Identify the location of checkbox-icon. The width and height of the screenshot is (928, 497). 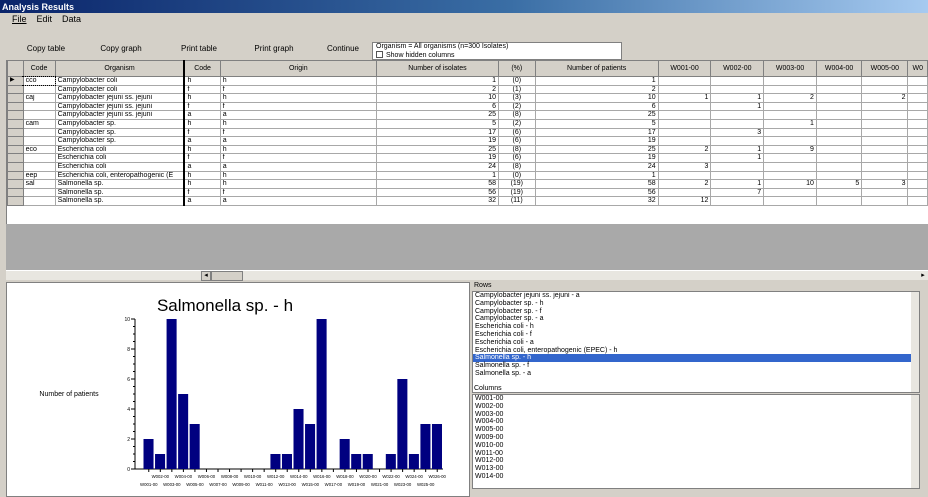
(379, 54).